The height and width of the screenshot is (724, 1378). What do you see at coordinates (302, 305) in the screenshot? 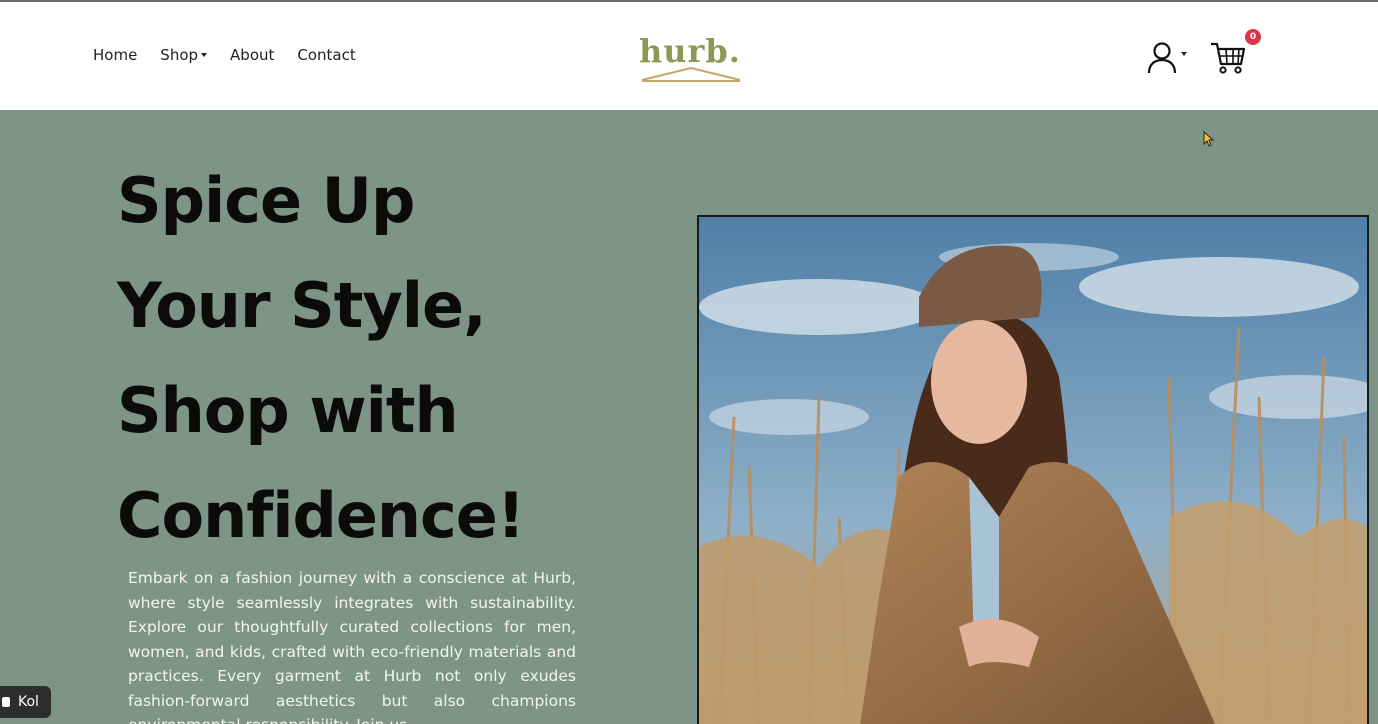
I see `hero-headline-line-2: Your Style,` at bounding box center [302, 305].